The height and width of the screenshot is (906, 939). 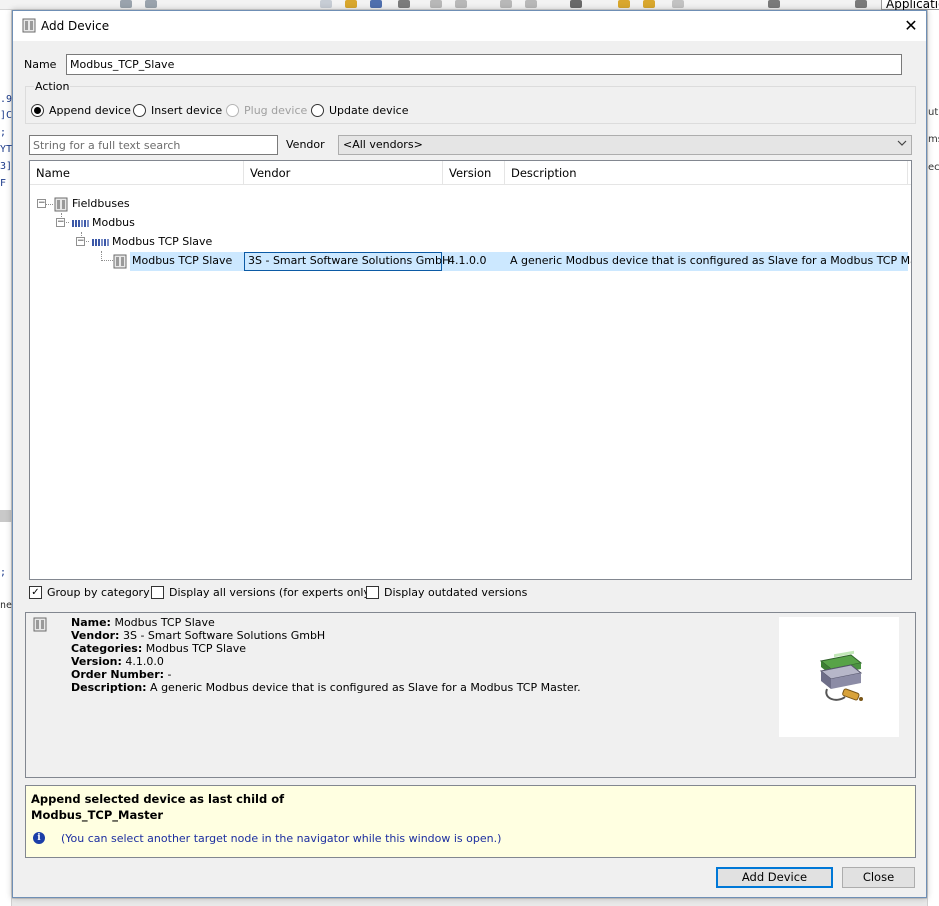 I want to click on tree-node-label: Modbus, so click(x=113, y=222).